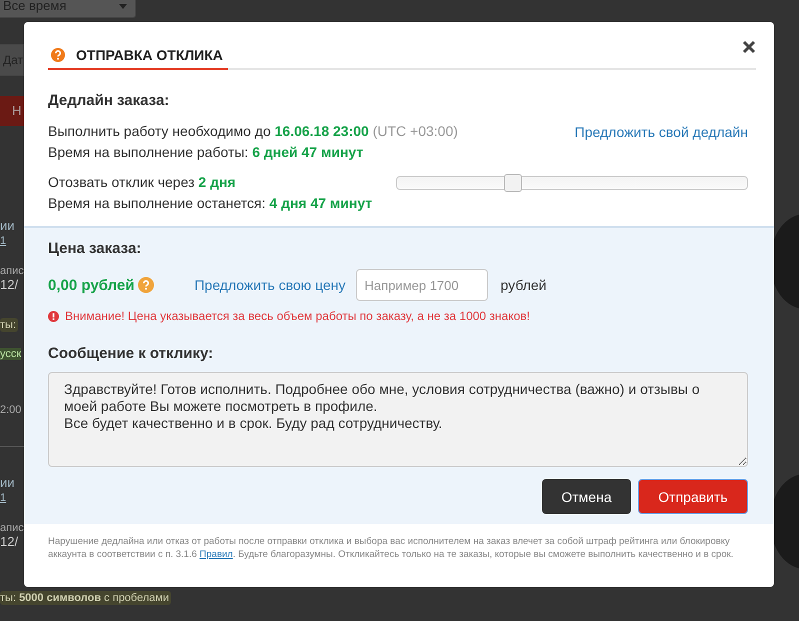 The height and width of the screenshot is (621, 799). I want to click on order-tag: ты: 5000 символов с пробелами, so click(85, 598).